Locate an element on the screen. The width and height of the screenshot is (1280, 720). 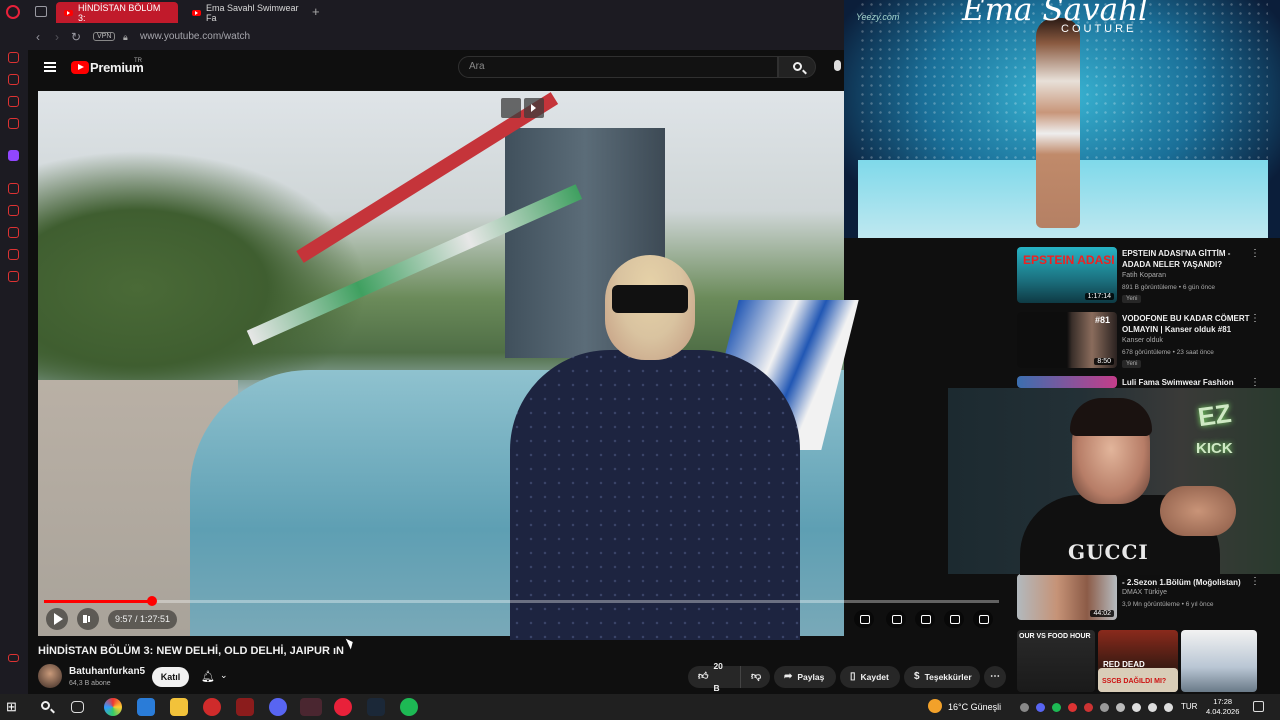
more-actions-button: ⋯ is located at coordinates (995, 677).